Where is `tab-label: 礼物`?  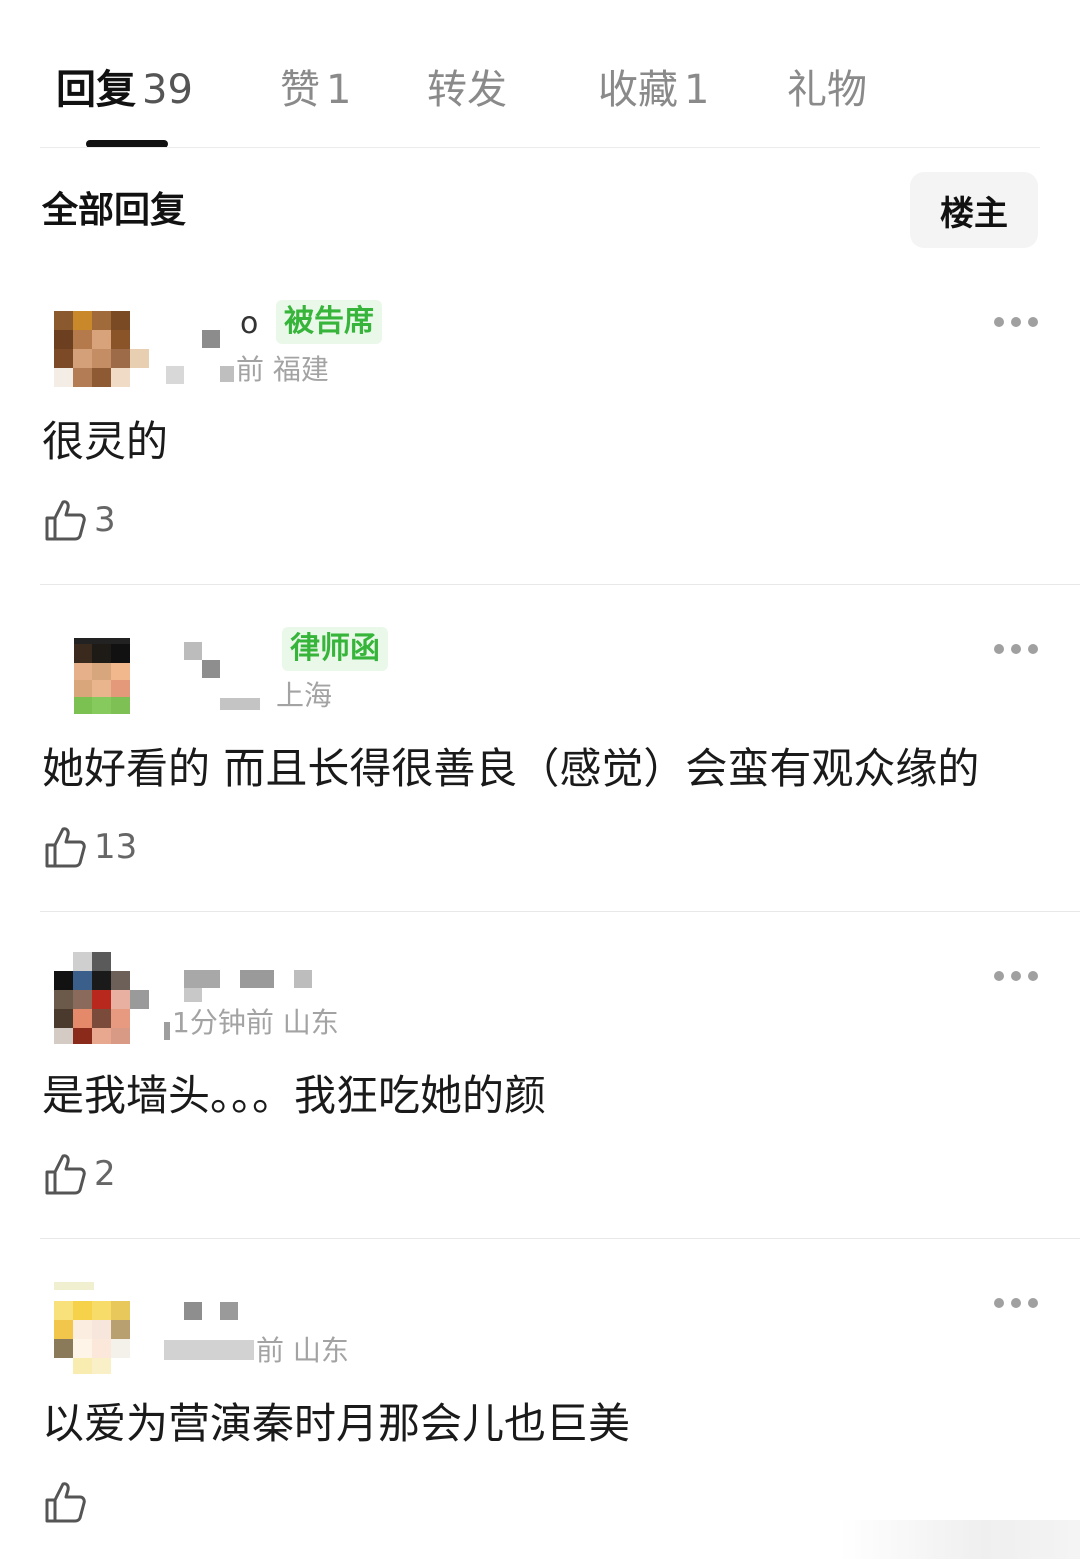 tab-label: 礼物 is located at coordinates (827, 90).